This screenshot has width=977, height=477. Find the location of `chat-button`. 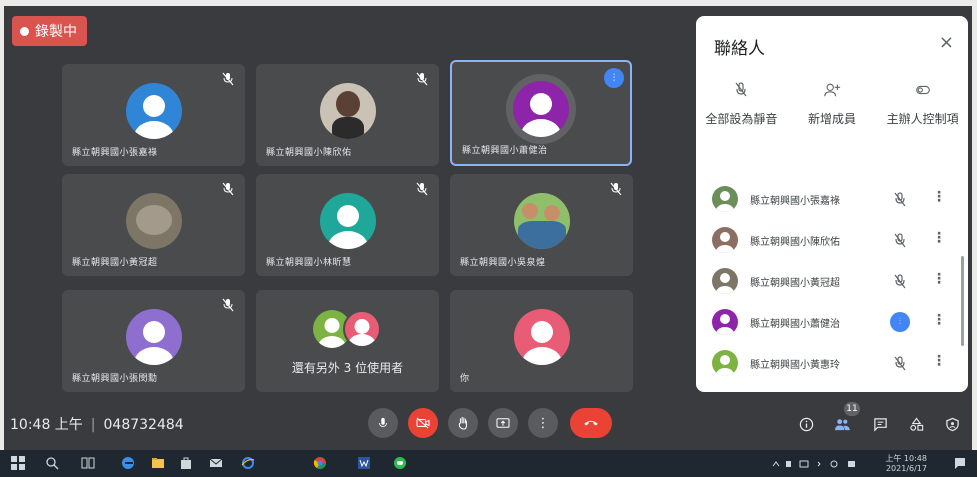

chat-button is located at coordinates (880, 424).